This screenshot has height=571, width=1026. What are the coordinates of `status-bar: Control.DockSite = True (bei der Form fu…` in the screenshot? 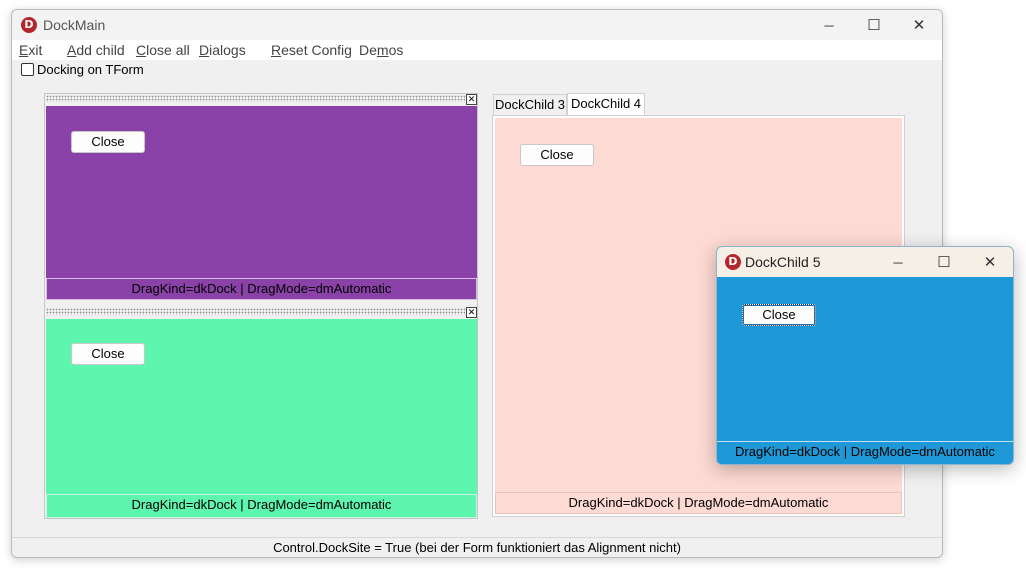 It's located at (477, 547).